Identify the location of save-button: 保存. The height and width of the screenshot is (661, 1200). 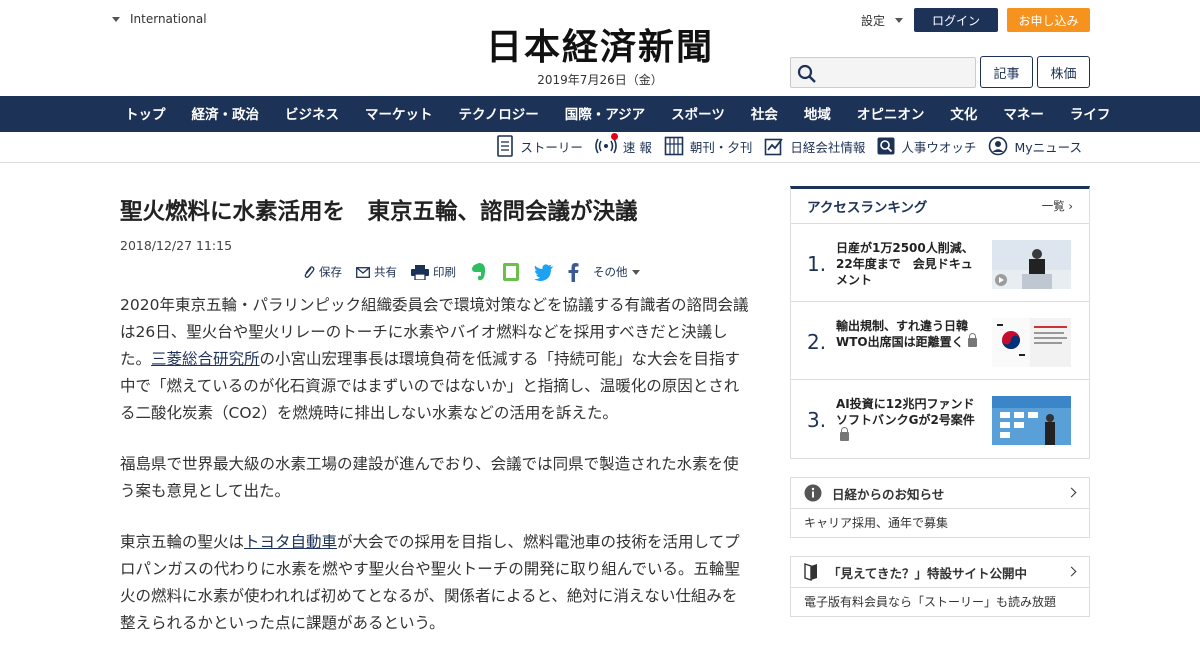
(322, 272).